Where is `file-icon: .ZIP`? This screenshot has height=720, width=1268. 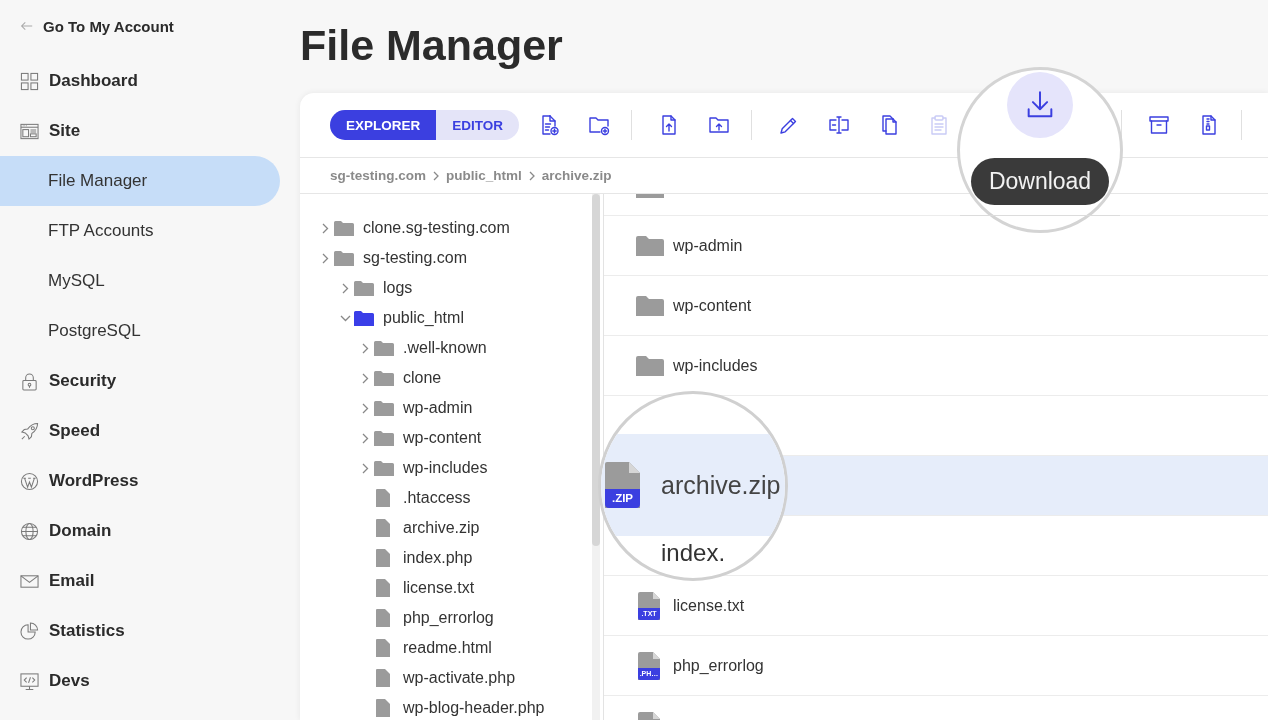 file-icon: .ZIP is located at coordinates (622, 485).